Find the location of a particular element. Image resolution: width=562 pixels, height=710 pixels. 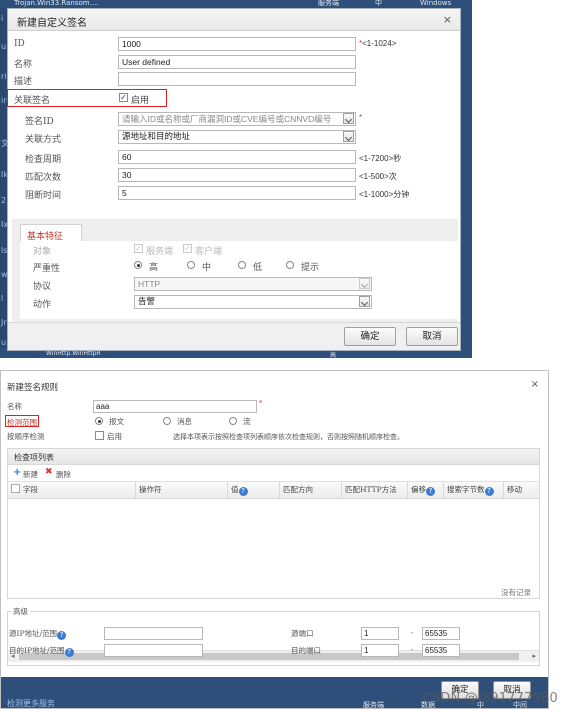

new-button: 新建 is located at coordinates (30, 474).